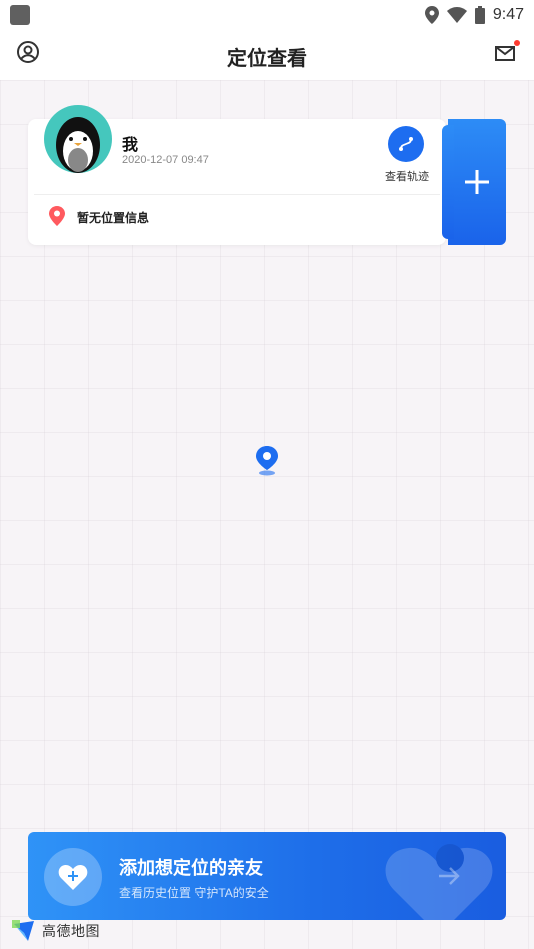 Image resolution: width=534 pixels, height=949 pixels. Describe the element at coordinates (407, 176) in the screenshot. I see `view-track-label: 查看轨迹` at that location.